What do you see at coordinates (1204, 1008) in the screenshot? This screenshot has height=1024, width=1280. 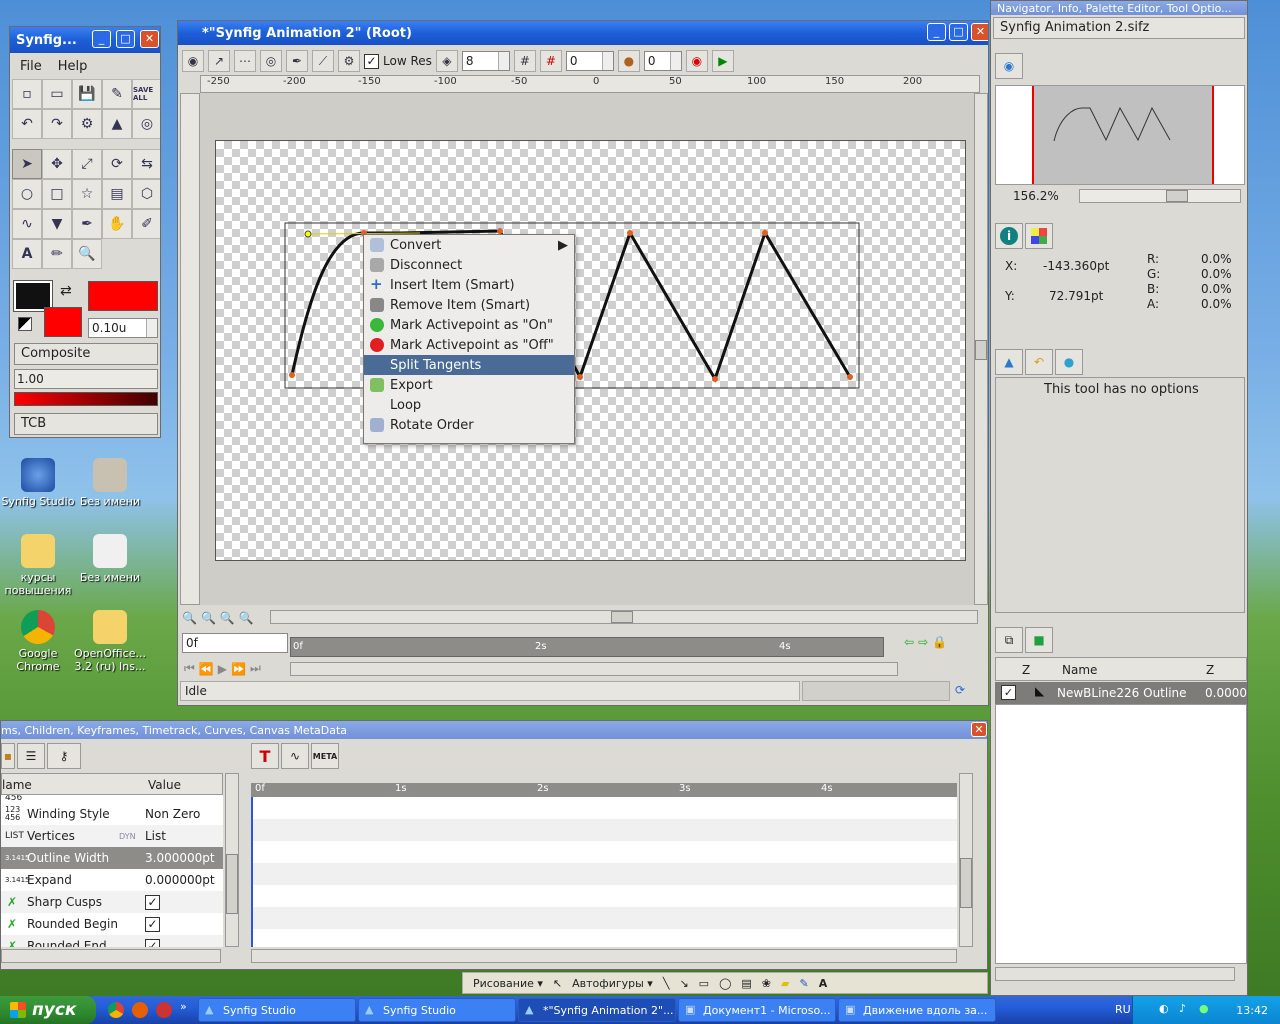 I see `tray-messenger-icon: ●` at bounding box center [1204, 1008].